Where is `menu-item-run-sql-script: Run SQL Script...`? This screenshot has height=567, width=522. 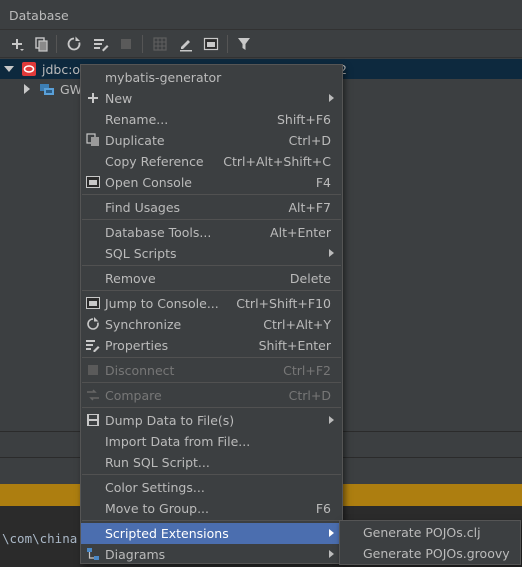
menu-item-run-sql-script: Run SQL Script... is located at coordinates (211, 462).